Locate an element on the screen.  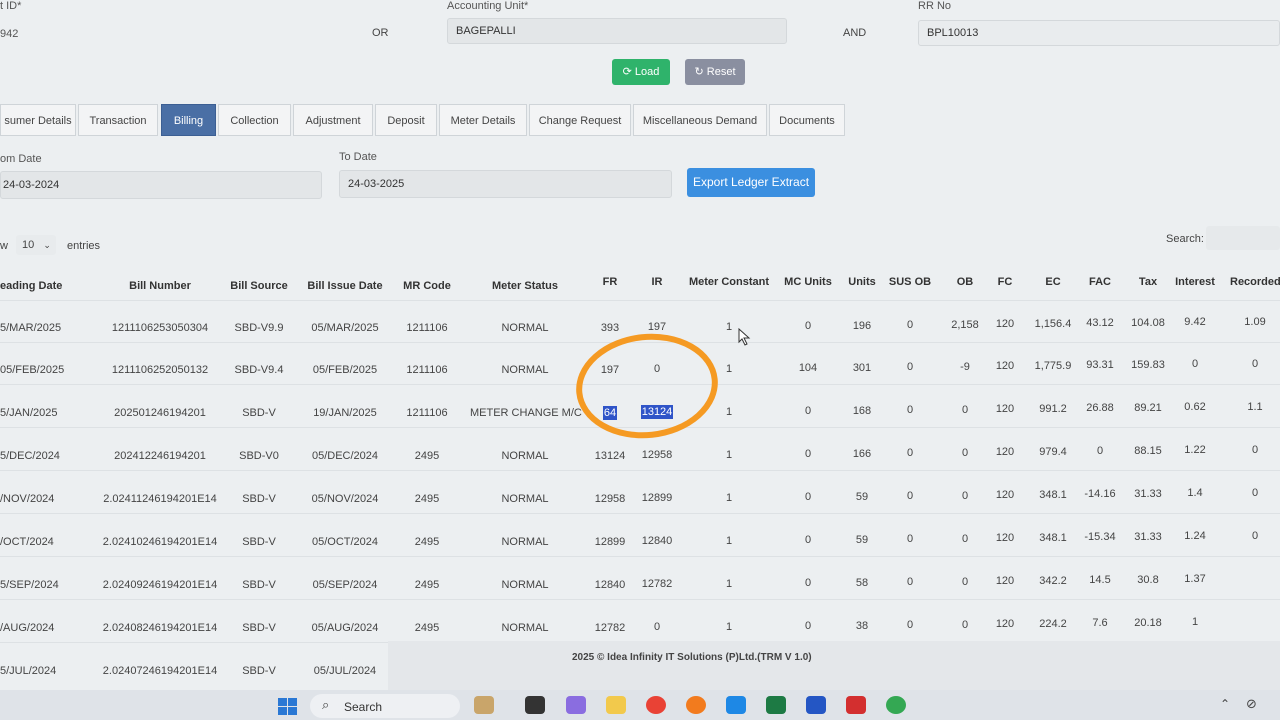
cell-recorded: 1.09 is located at coordinates (1255, 322).